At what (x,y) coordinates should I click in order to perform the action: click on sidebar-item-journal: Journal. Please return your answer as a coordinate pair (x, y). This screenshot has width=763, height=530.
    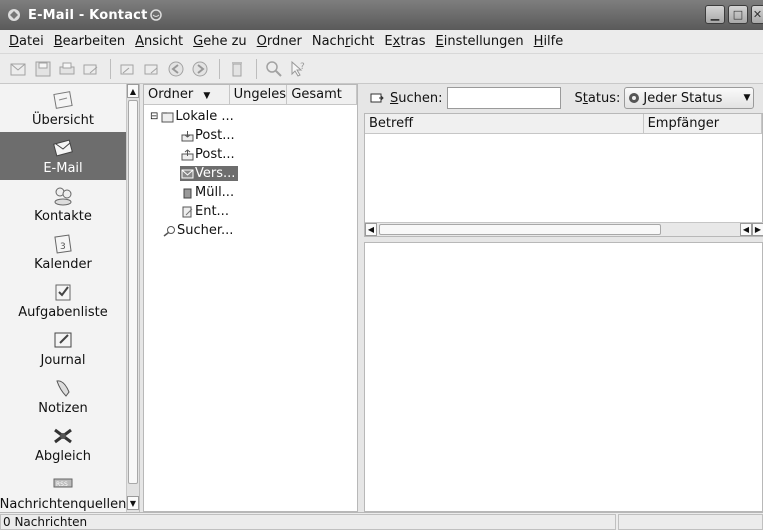
    Looking at the image, I should click on (63, 348).